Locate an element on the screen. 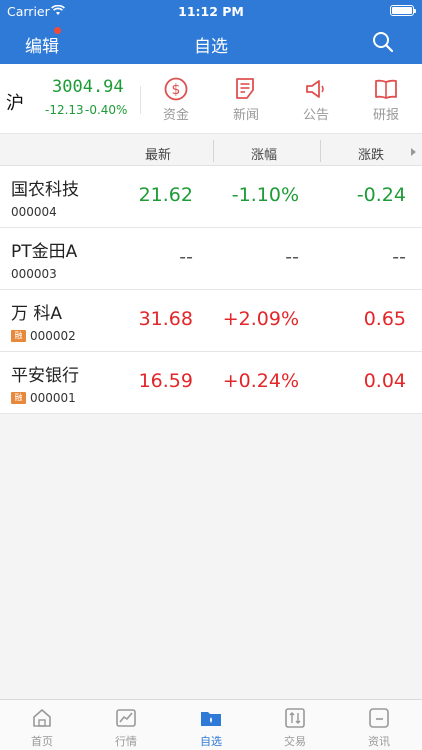 Image resolution: width=422 pixels, height=750 pixels. tab-trade: 交易 is located at coordinates (295, 728).